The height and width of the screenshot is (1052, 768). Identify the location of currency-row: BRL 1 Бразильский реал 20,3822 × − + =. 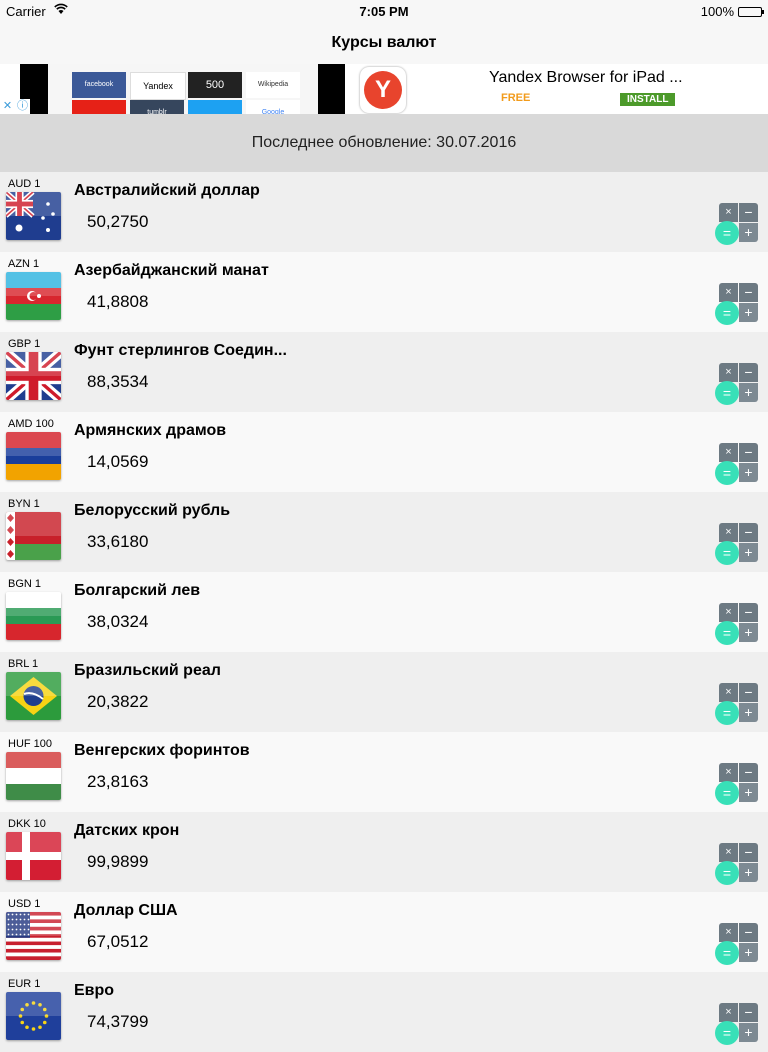
(384, 692).